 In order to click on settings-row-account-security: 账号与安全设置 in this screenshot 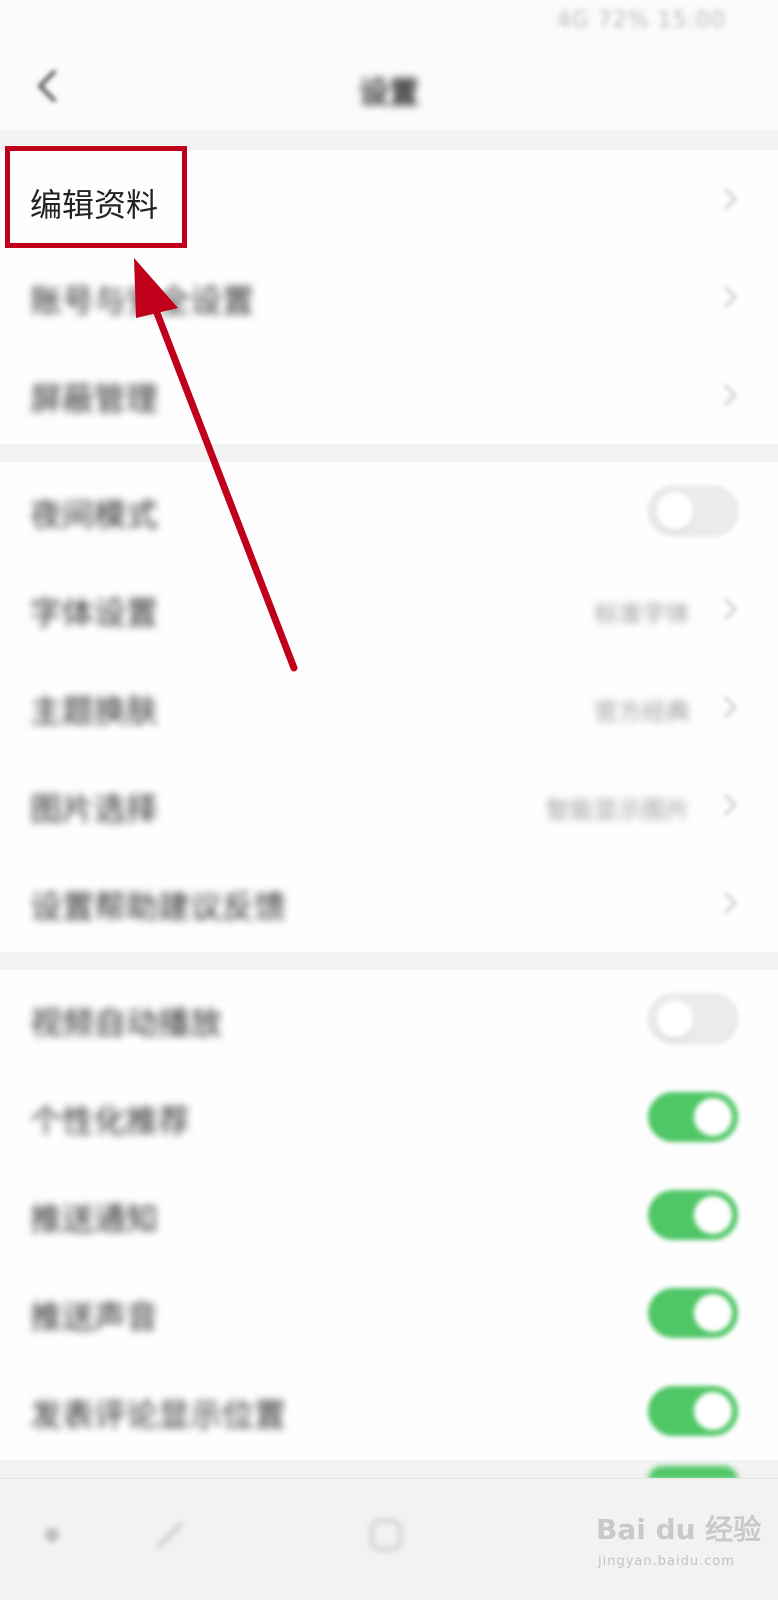, I will do `click(389, 297)`.